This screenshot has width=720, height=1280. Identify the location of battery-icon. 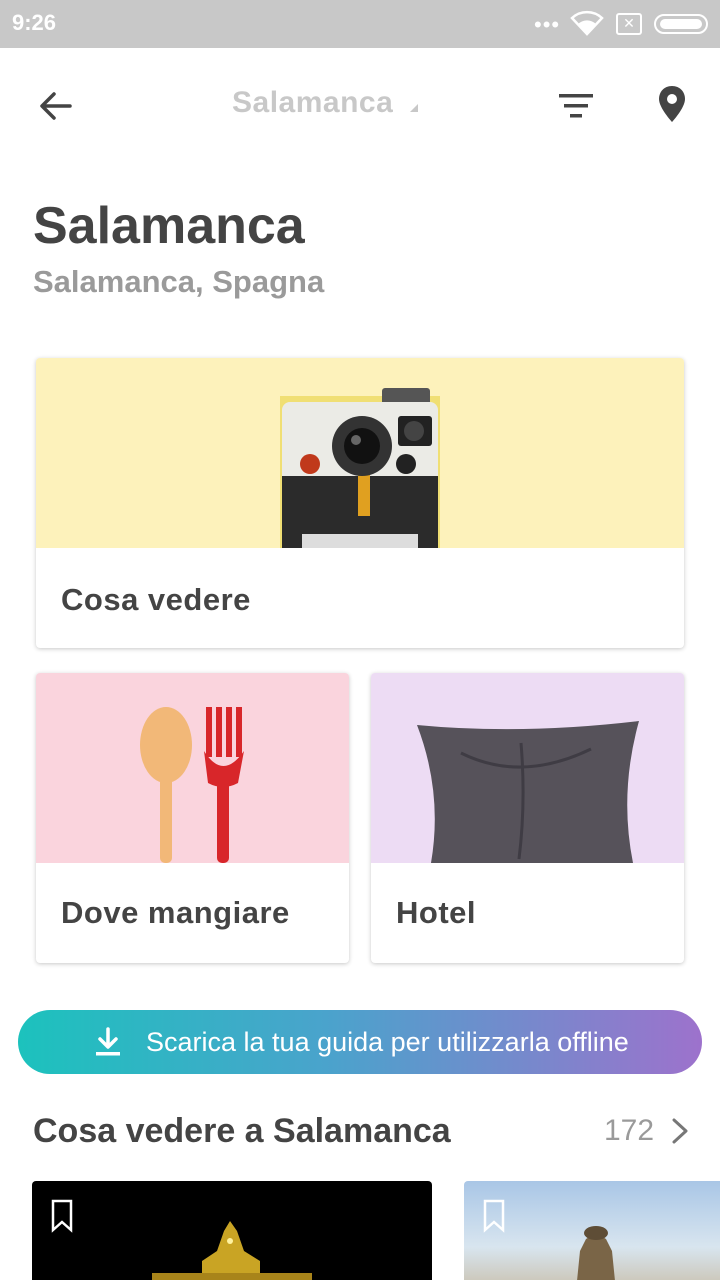
(681, 24).